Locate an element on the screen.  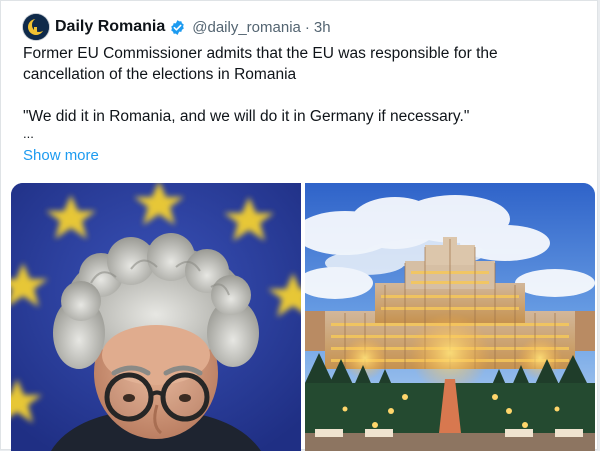
author-handle: @daily_romania is located at coordinates (246, 27).